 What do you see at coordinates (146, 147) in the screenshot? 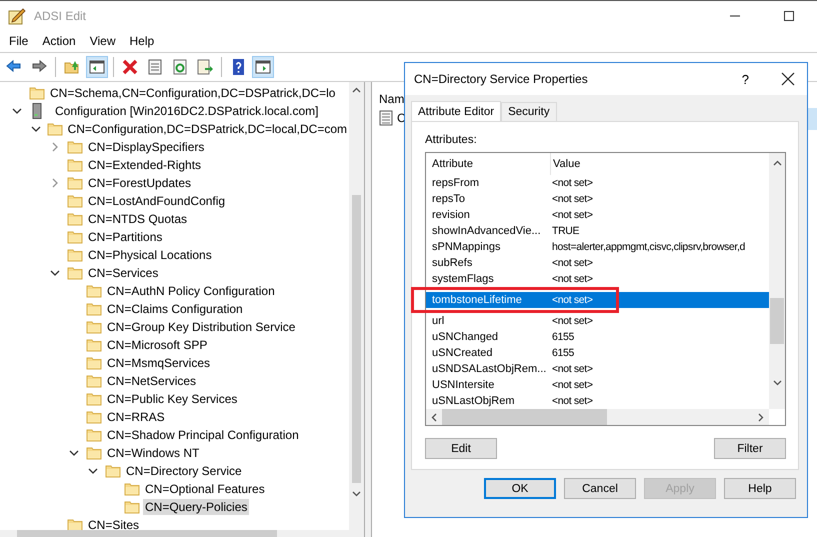
I see `tree-item: CN=DisplaySpecifiers` at bounding box center [146, 147].